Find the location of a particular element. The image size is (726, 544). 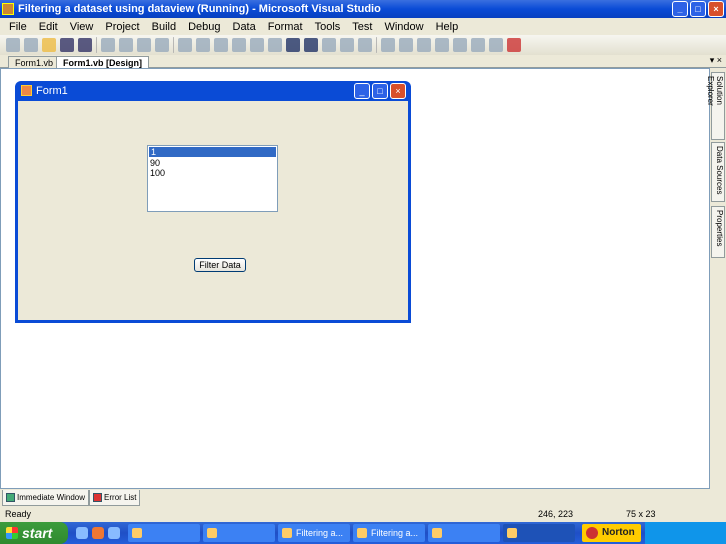

tab-form1-code: Form1.vb is located at coordinates (34, 62).